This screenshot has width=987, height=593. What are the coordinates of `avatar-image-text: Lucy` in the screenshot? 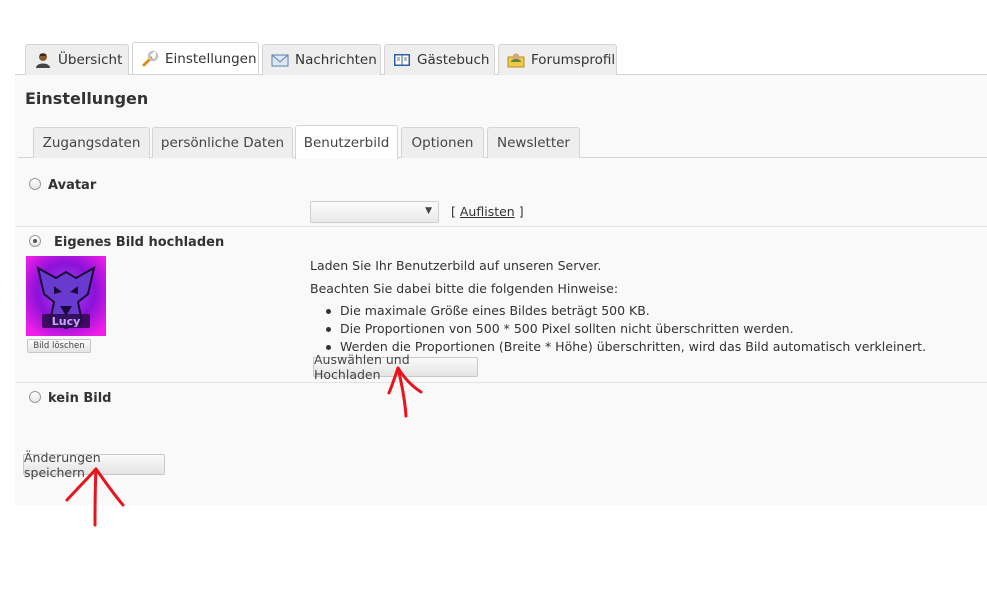 It's located at (66, 321).